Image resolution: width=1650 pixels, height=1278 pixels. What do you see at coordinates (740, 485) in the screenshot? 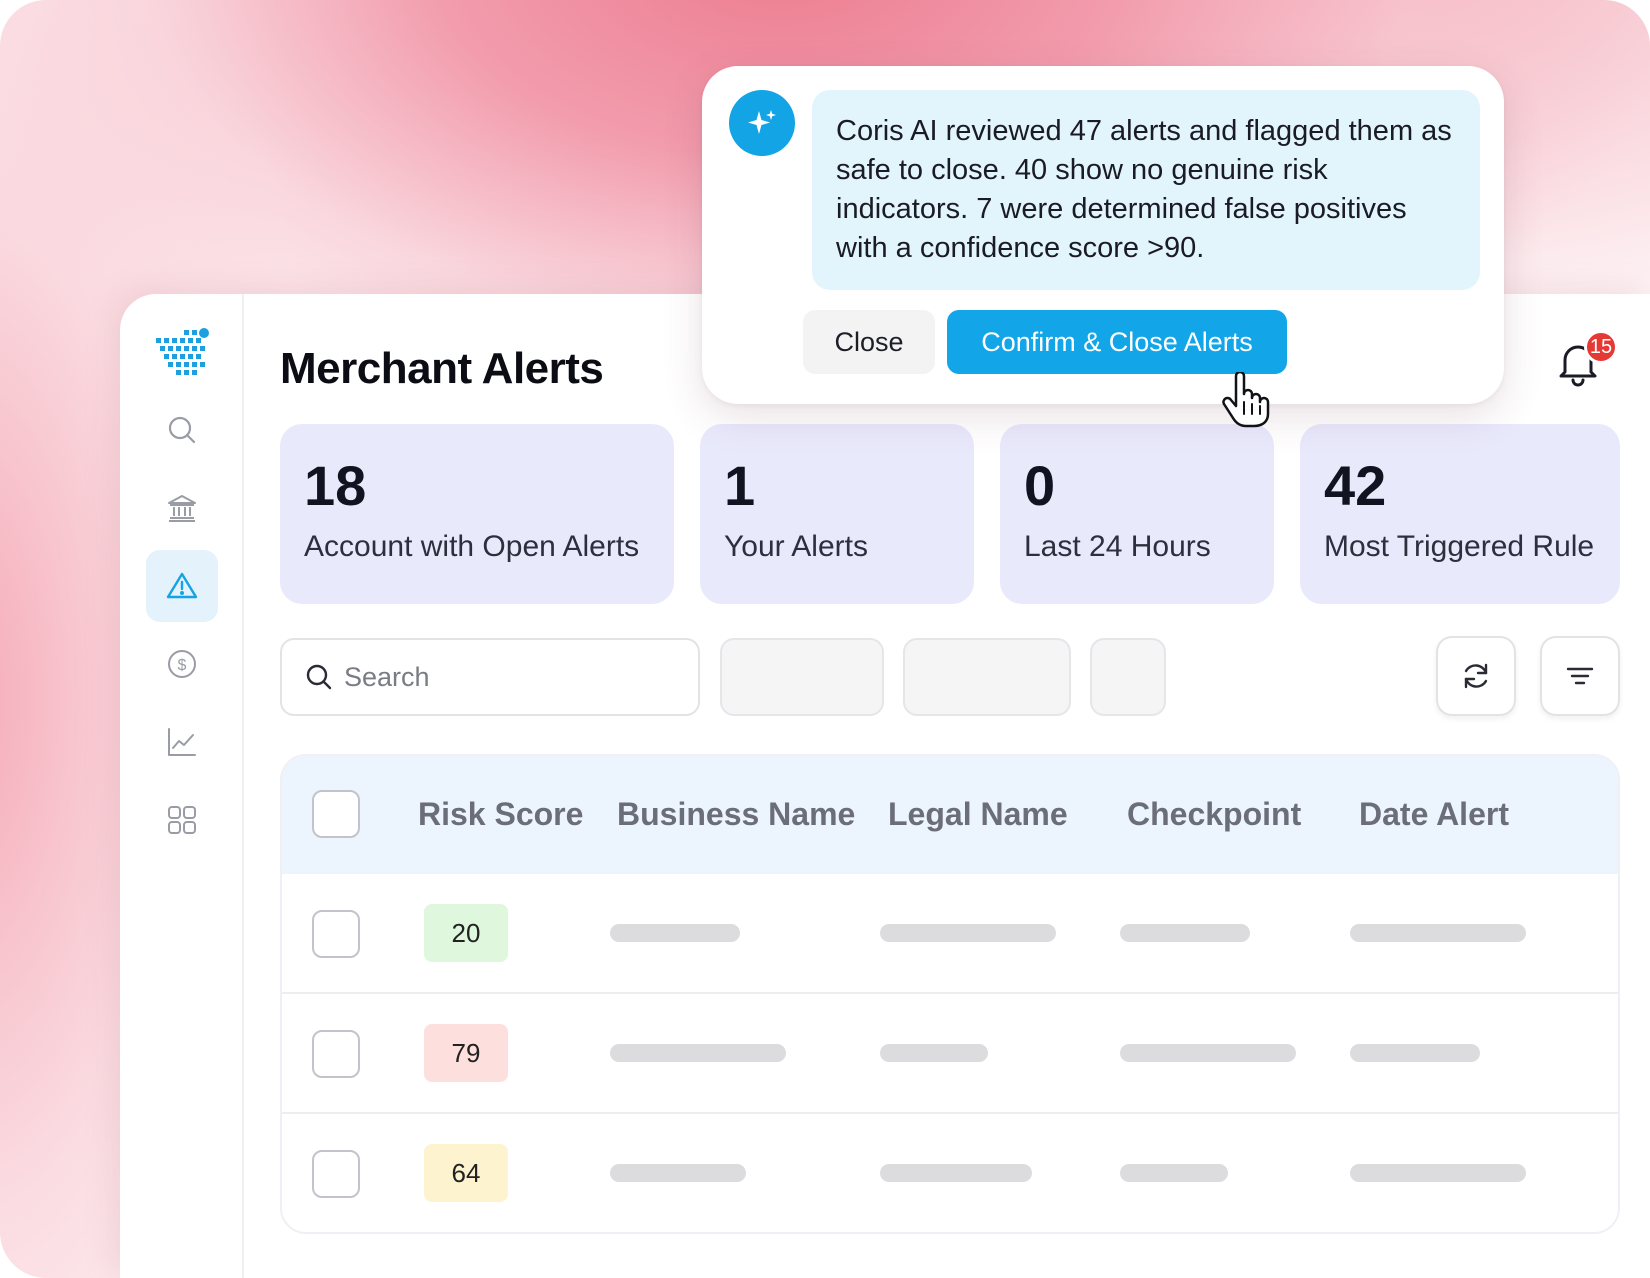
I see `stat-value: 1` at bounding box center [740, 485].